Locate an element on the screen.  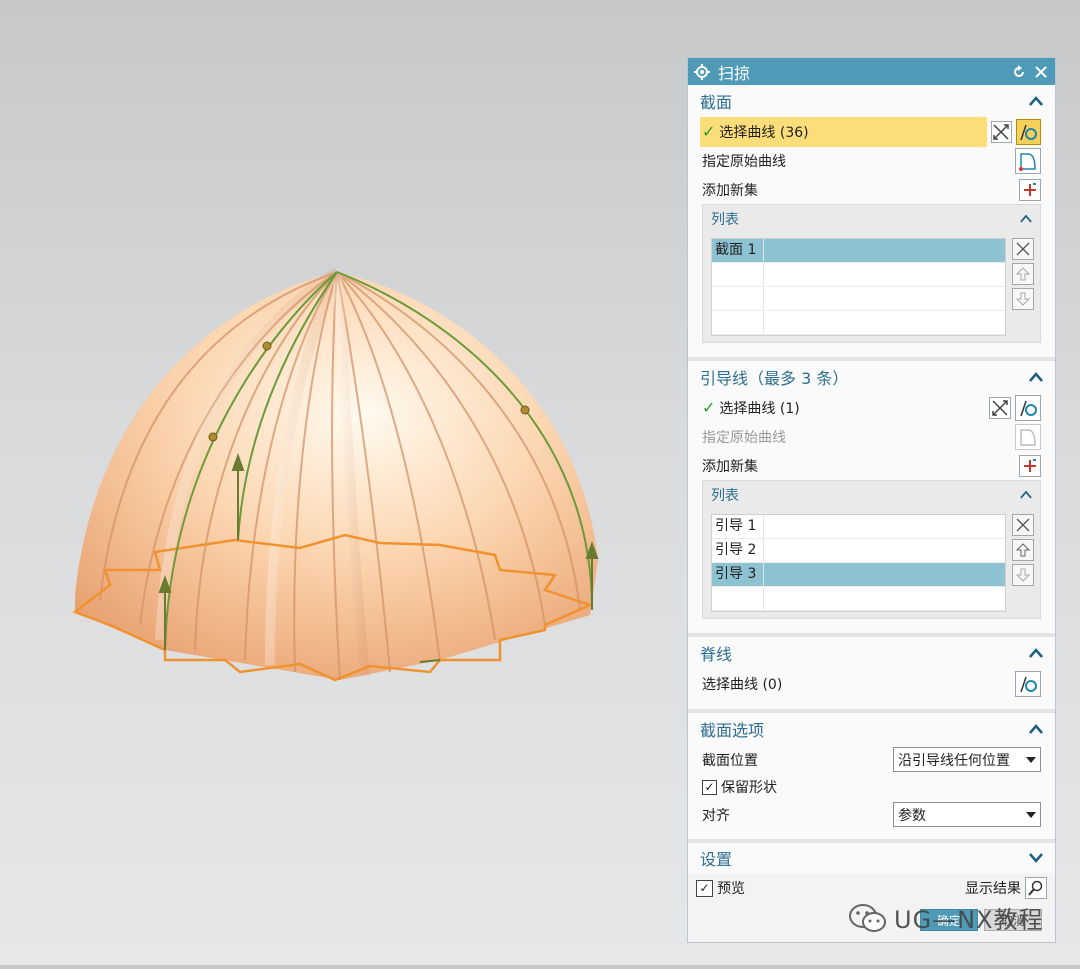
list-item: 引导 3 is located at coordinates (858, 575).